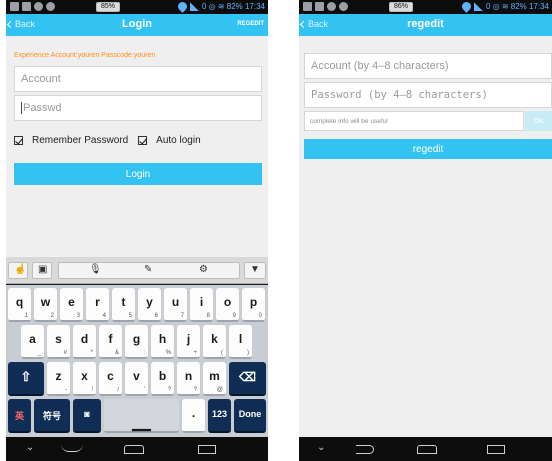  Describe the element at coordinates (203, 269) in the screenshot. I see `settings-icon: ⚙` at that location.